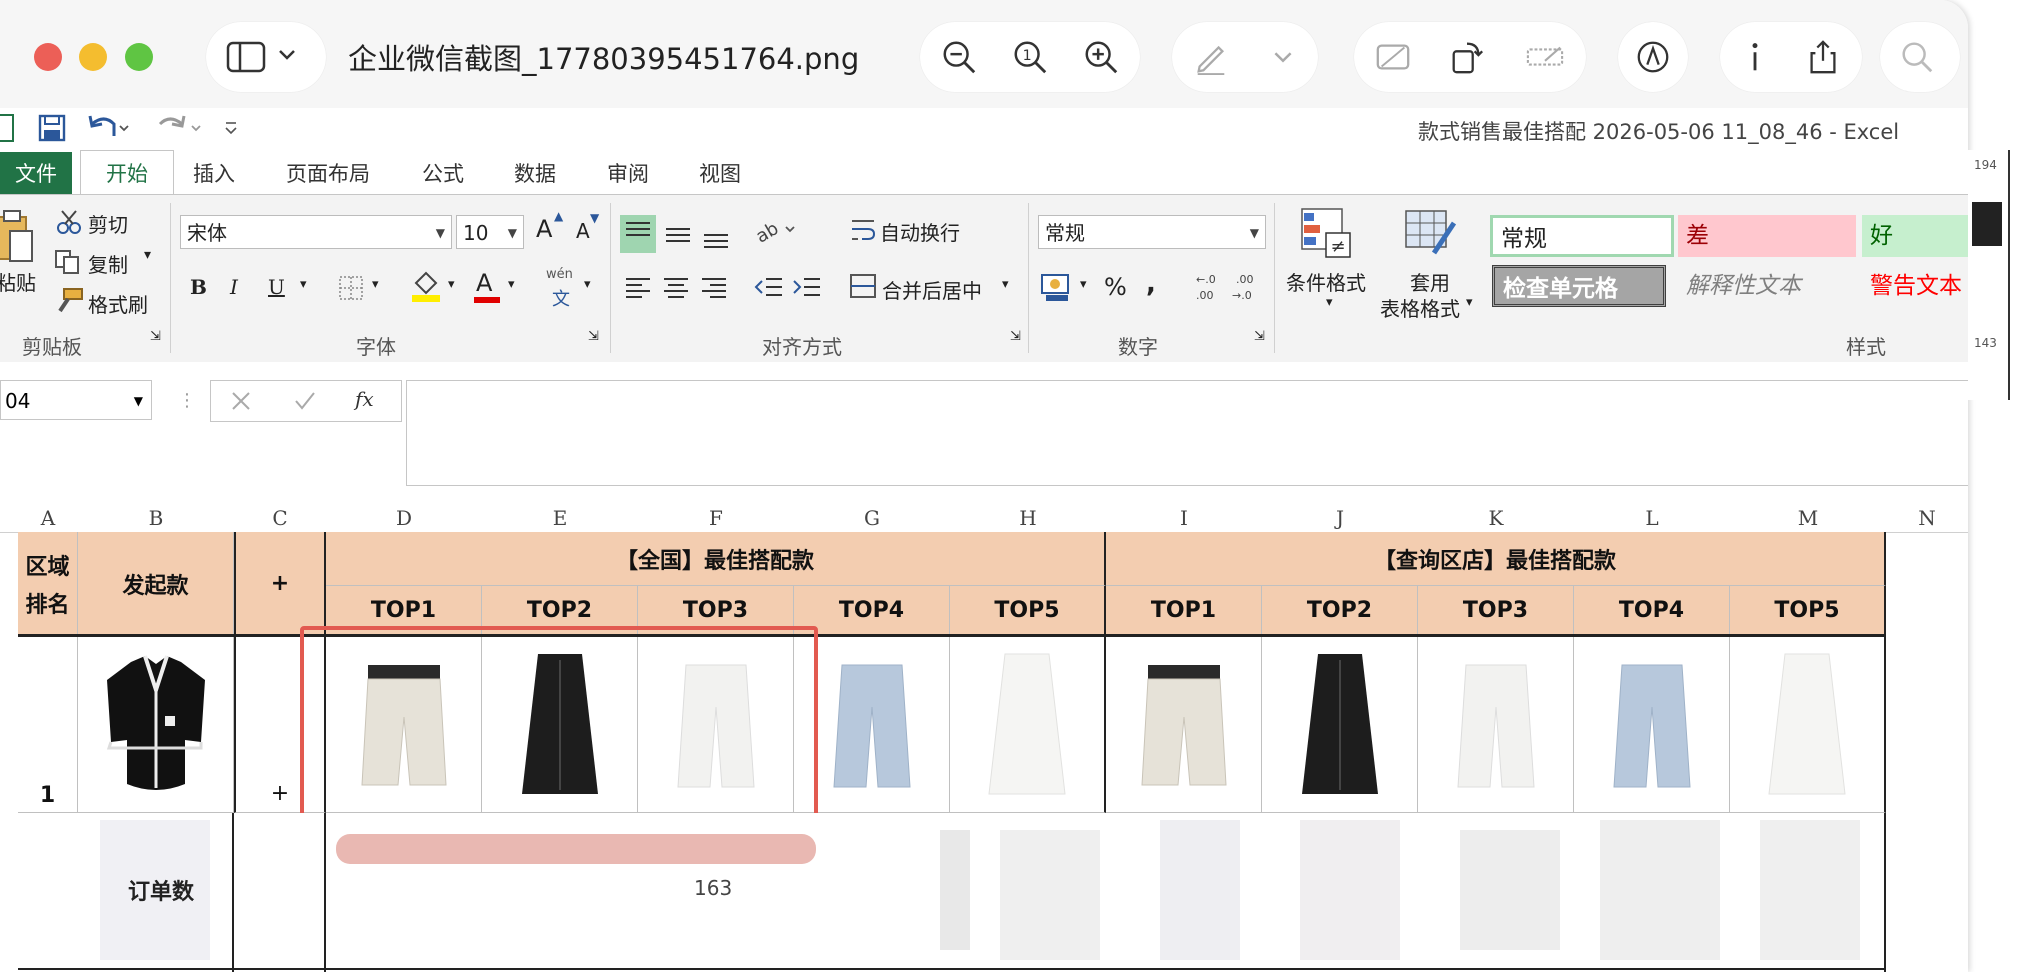 The height and width of the screenshot is (972, 2018). What do you see at coordinates (1808, 611) in the screenshot?
I see `store-top5: TOP5` at bounding box center [1808, 611].